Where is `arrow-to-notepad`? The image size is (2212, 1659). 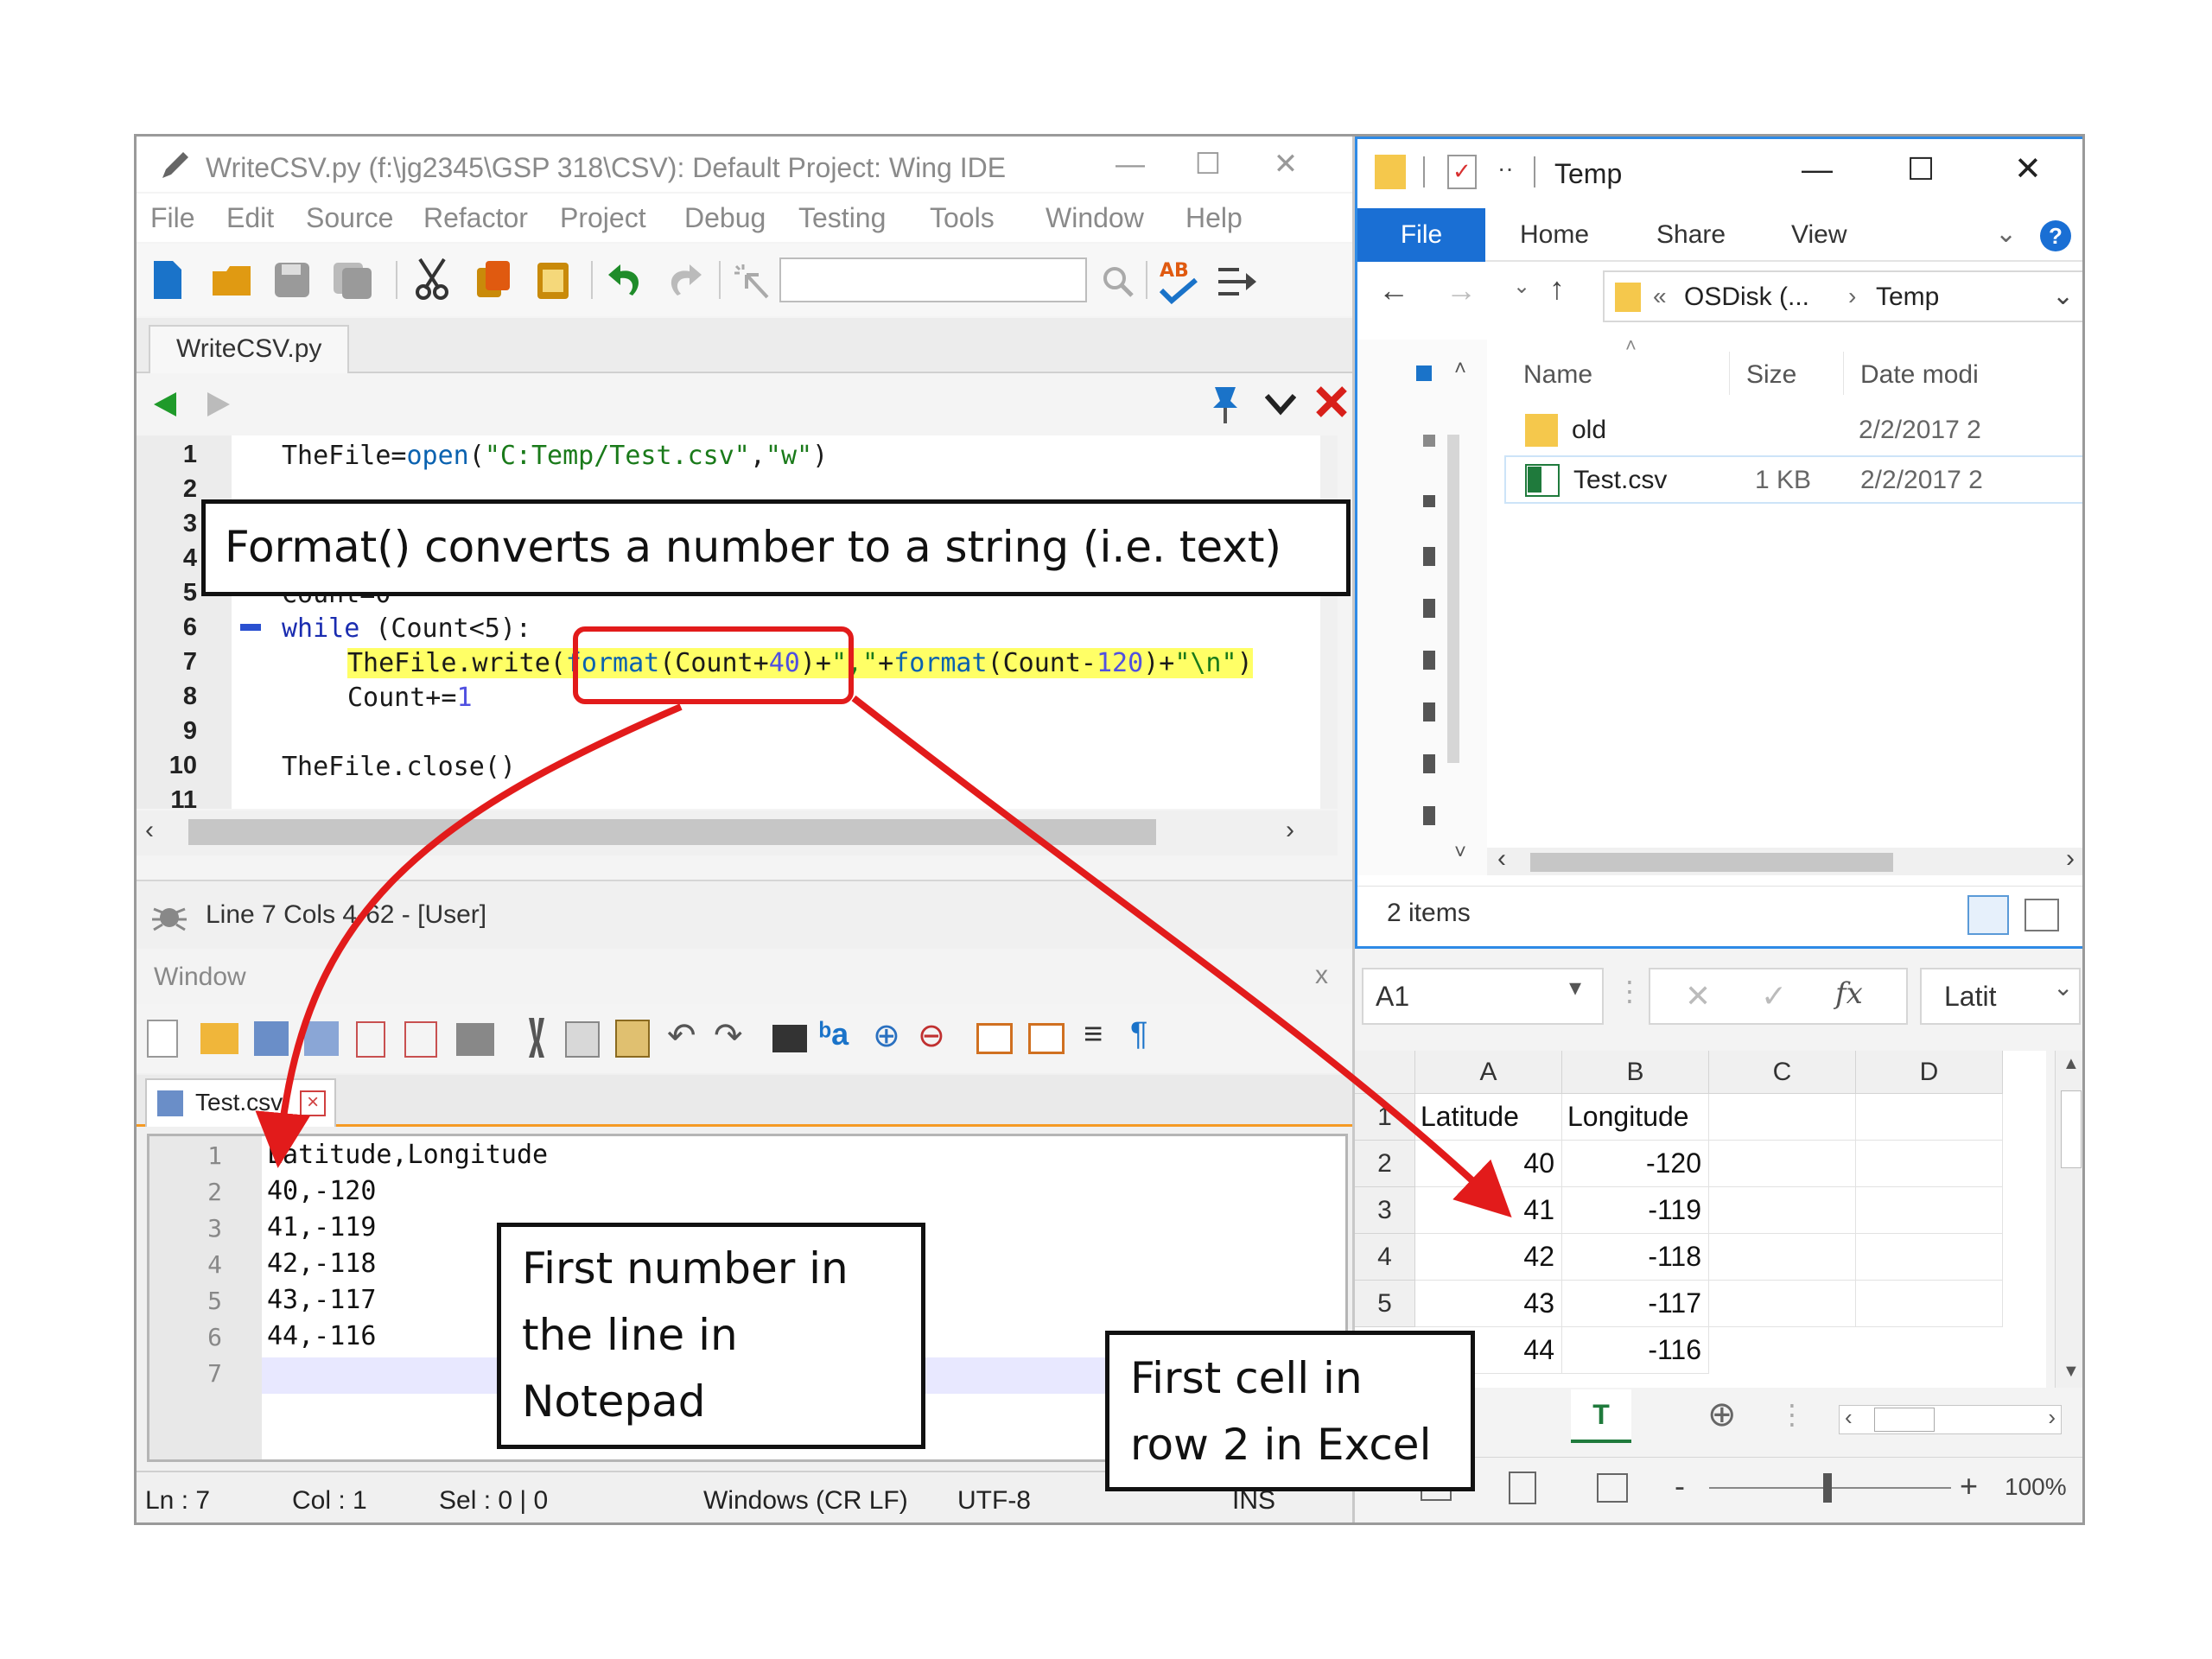 arrow-to-notepad is located at coordinates (469, 936).